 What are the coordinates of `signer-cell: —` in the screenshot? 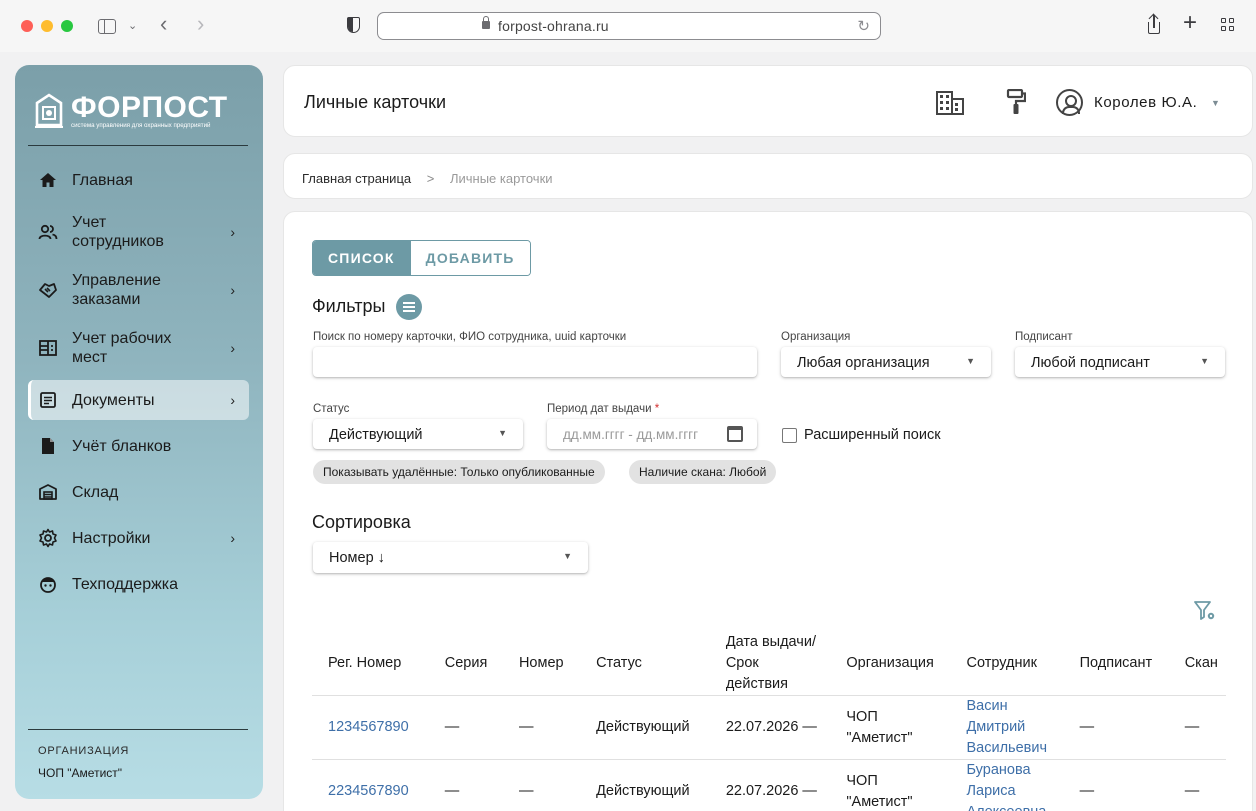 It's located at (1116, 785).